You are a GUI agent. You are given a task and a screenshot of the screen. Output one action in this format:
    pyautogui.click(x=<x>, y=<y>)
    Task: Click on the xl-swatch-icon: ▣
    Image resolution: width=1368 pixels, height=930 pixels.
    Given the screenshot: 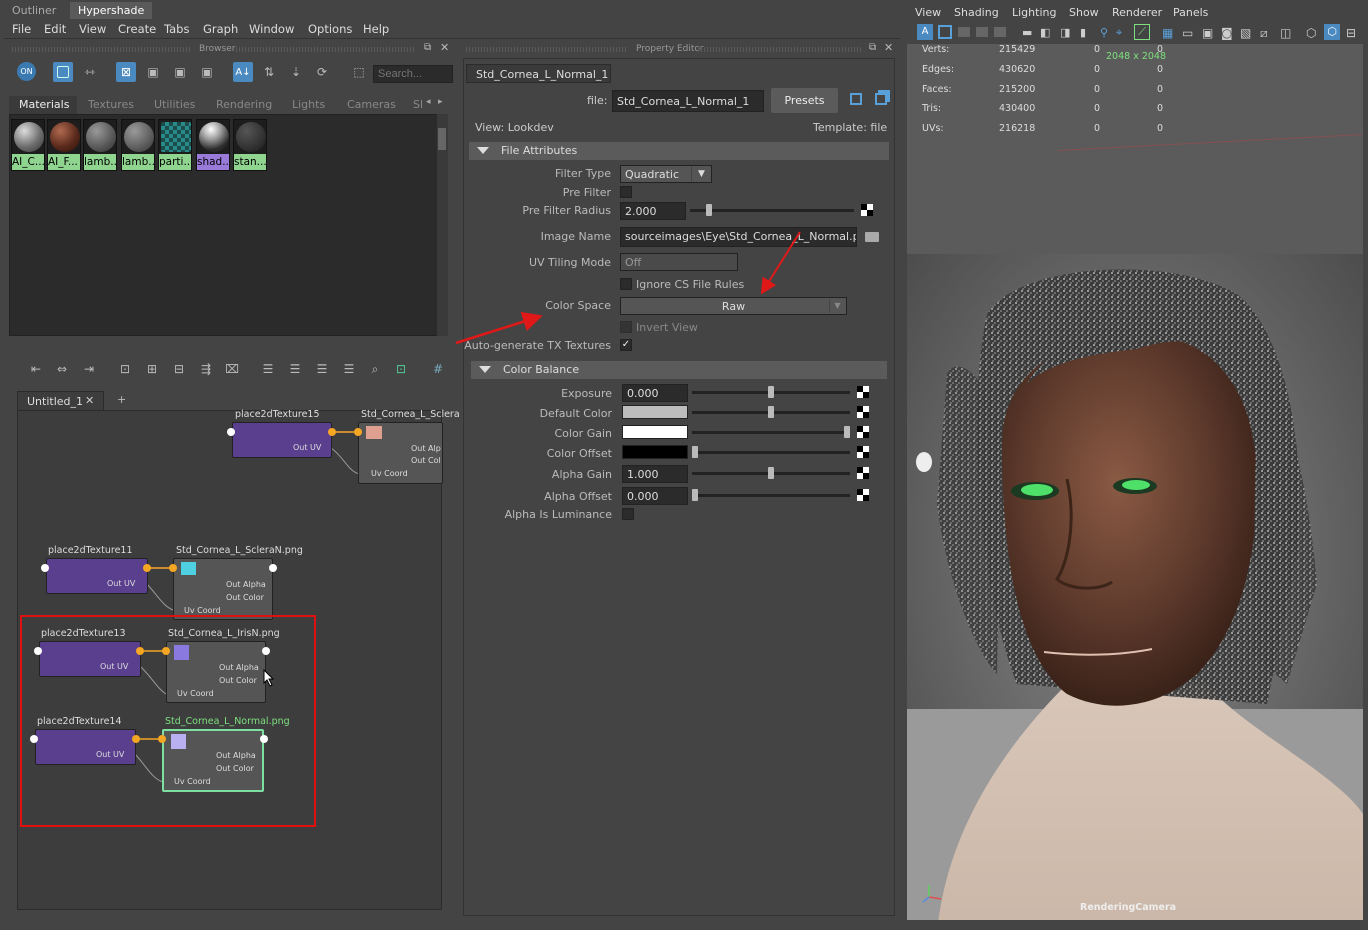 What is the action you would take?
    pyautogui.click(x=207, y=72)
    